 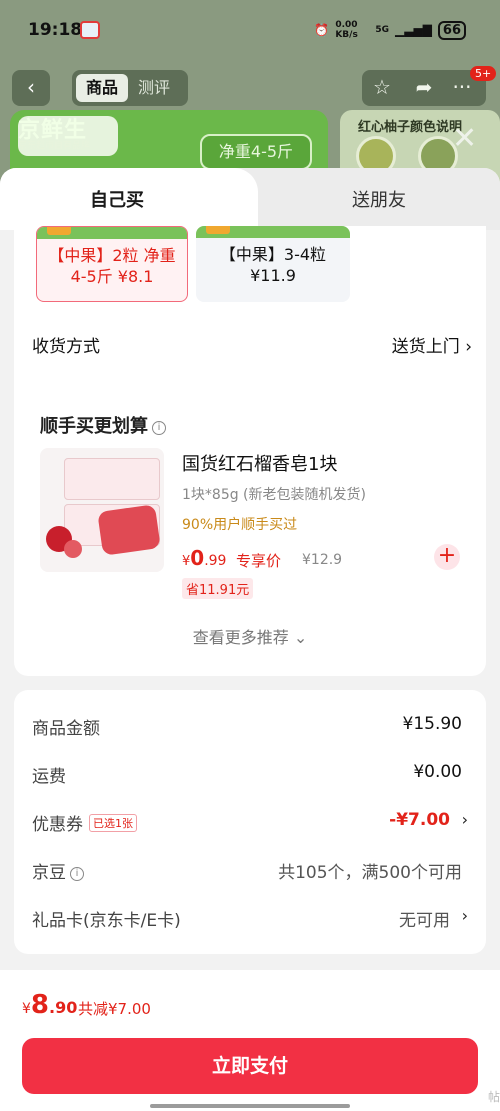 I want to click on spec-option: 【中果】3-4粒 ¥11.9, so click(x=273, y=264).